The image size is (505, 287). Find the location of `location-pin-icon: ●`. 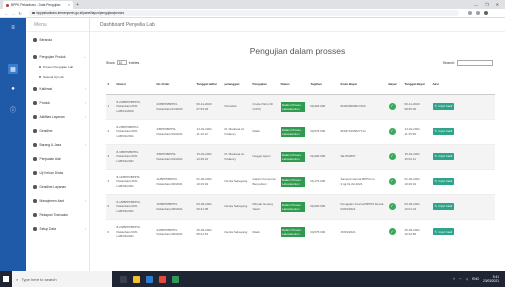

location-pin-icon: ● is located at coordinates (13, 89).